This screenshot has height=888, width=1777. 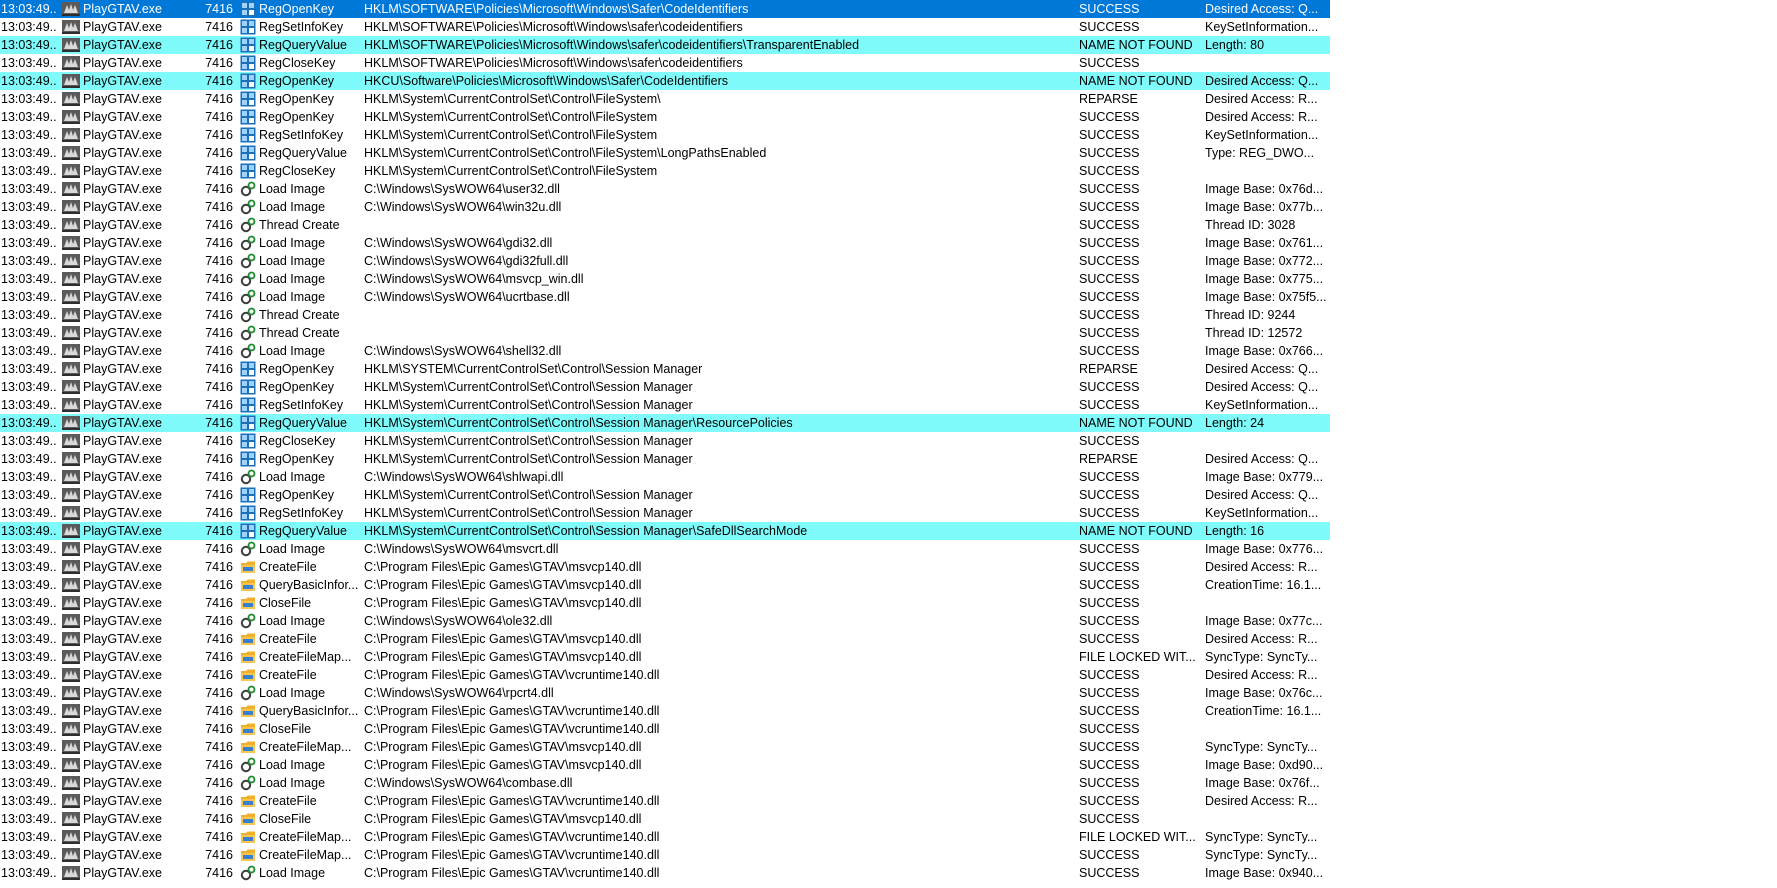 What do you see at coordinates (1136, 45) in the screenshot?
I see `result-cell: NAME NOT FOUND` at bounding box center [1136, 45].